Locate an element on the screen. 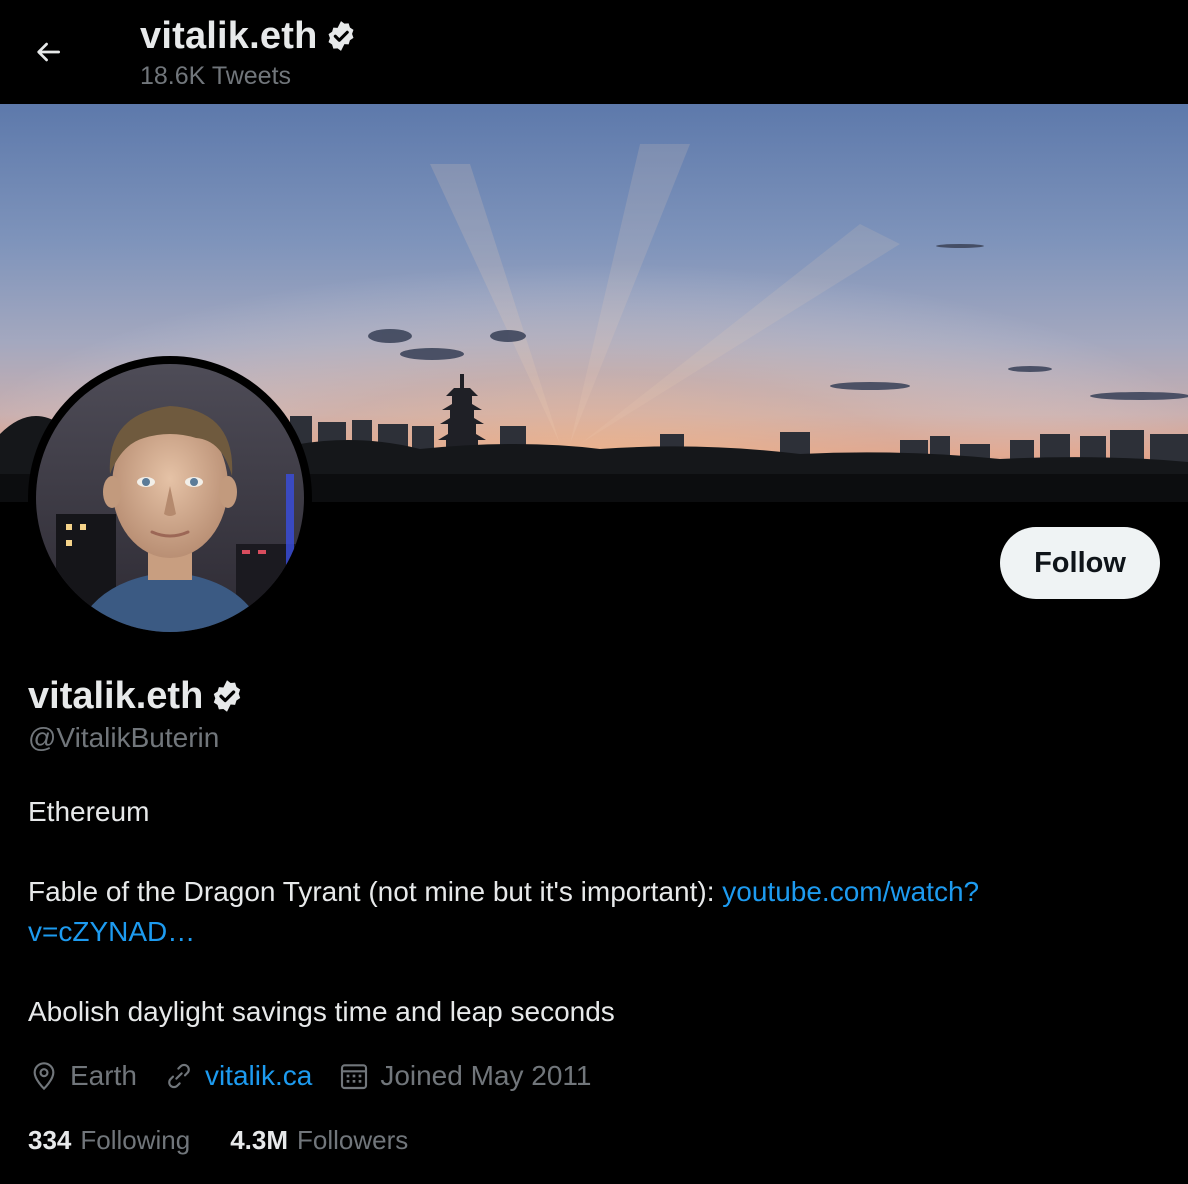  following-count: 334 is located at coordinates (50, 1139).